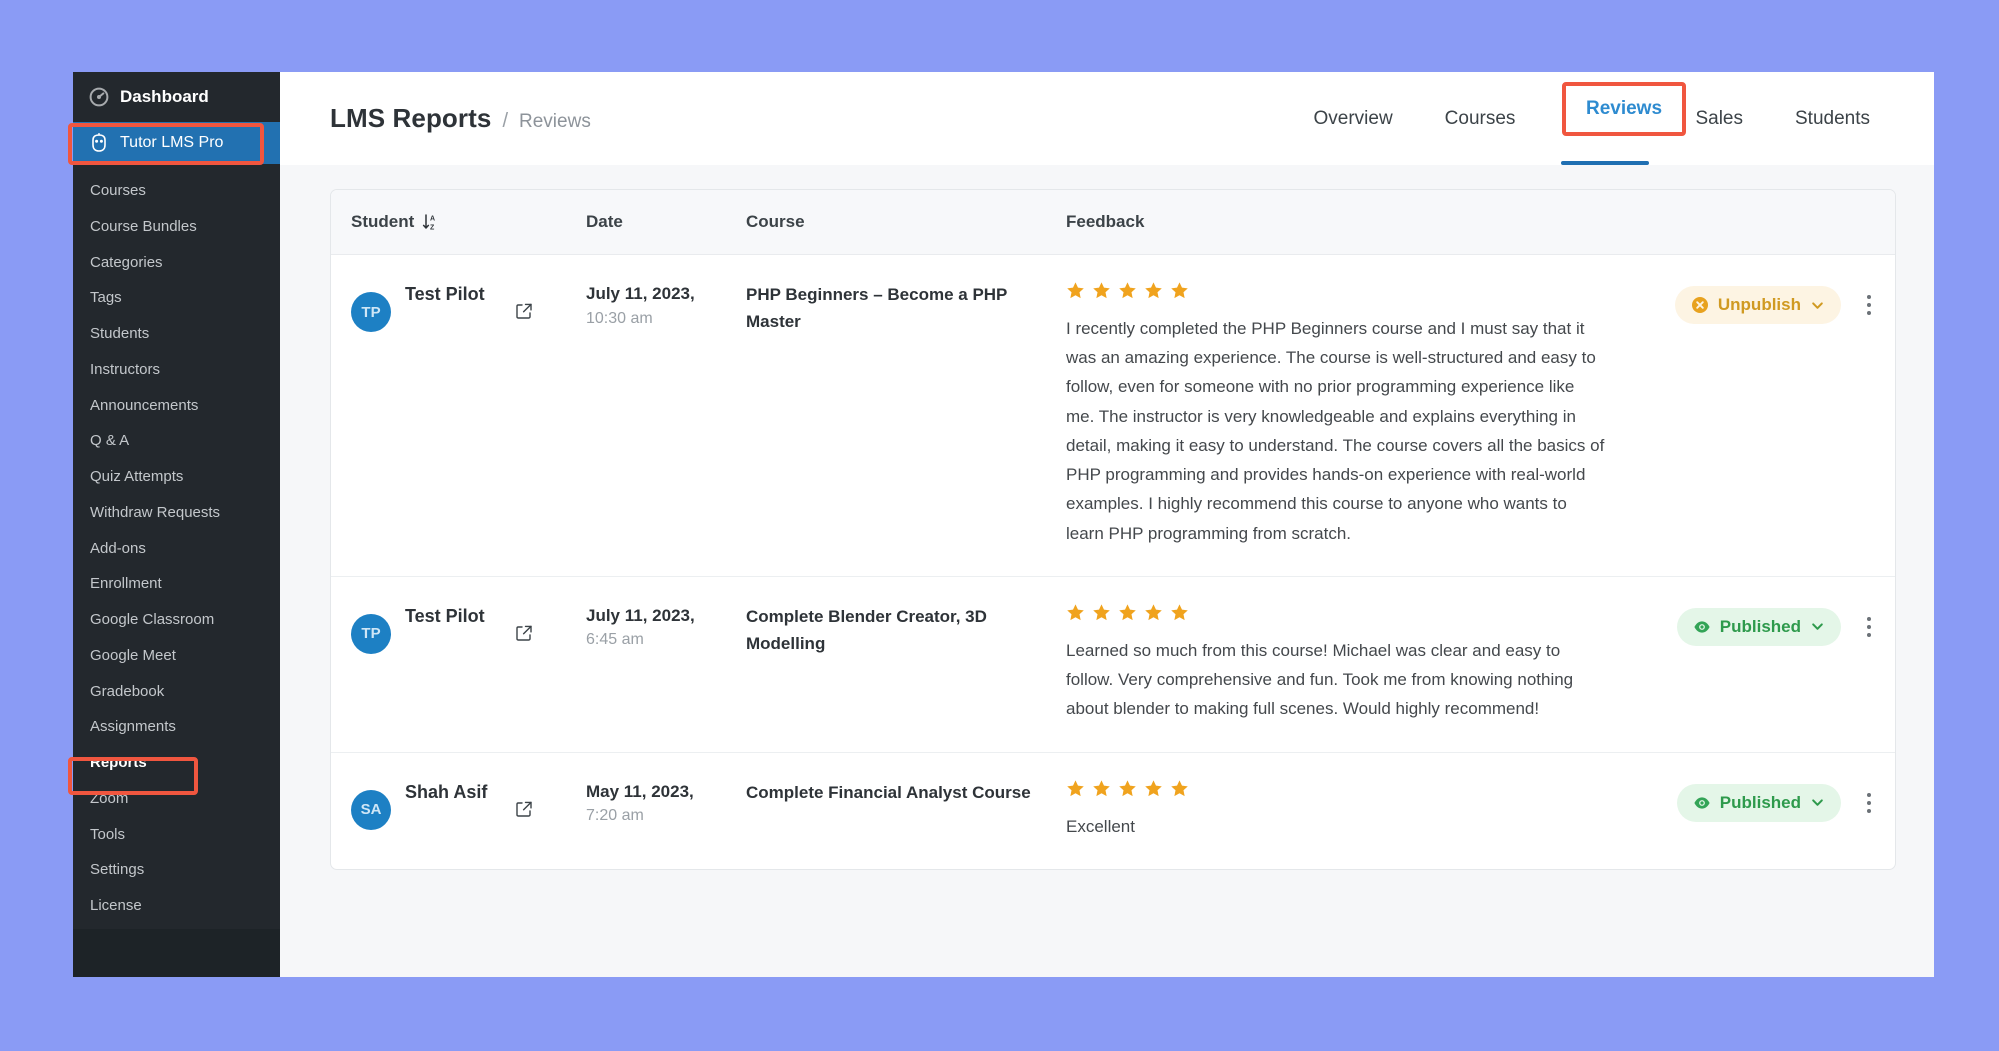 The height and width of the screenshot is (1051, 1999). I want to click on sidebar-item-categories: Categories, so click(176, 263).